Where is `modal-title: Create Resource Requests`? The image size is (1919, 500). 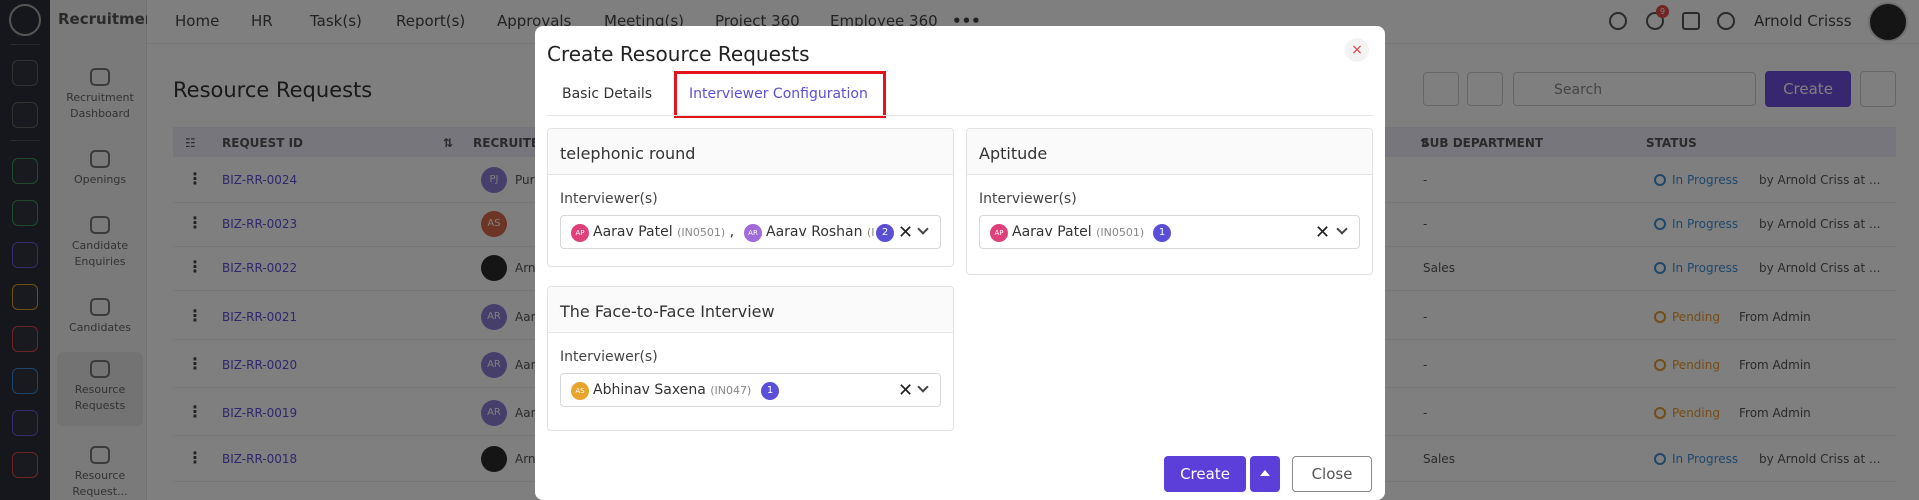
modal-title: Create Resource Requests is located at coordinates (678, 54).